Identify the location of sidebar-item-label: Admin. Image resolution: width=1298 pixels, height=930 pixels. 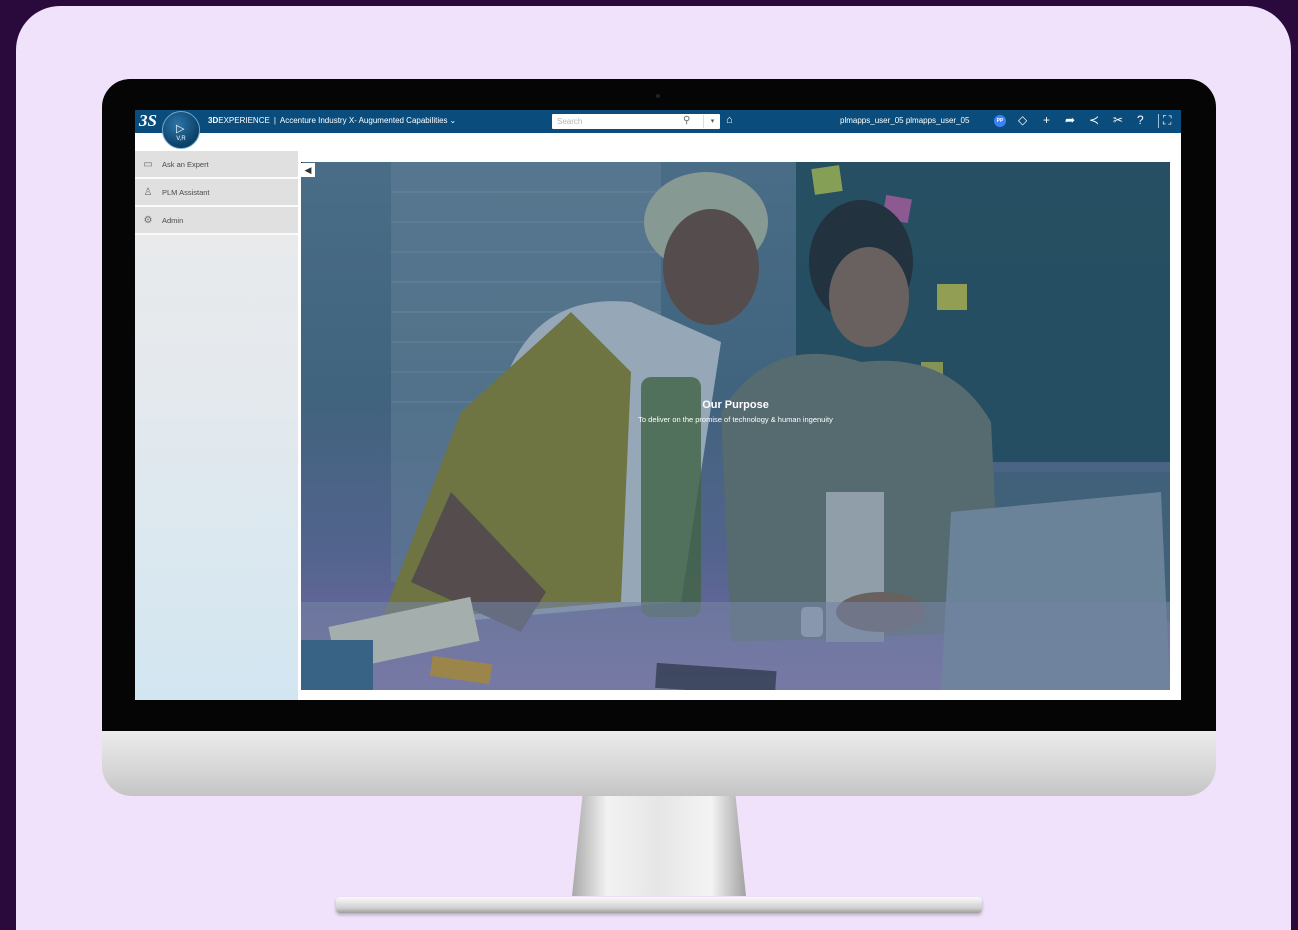
(173, 220).